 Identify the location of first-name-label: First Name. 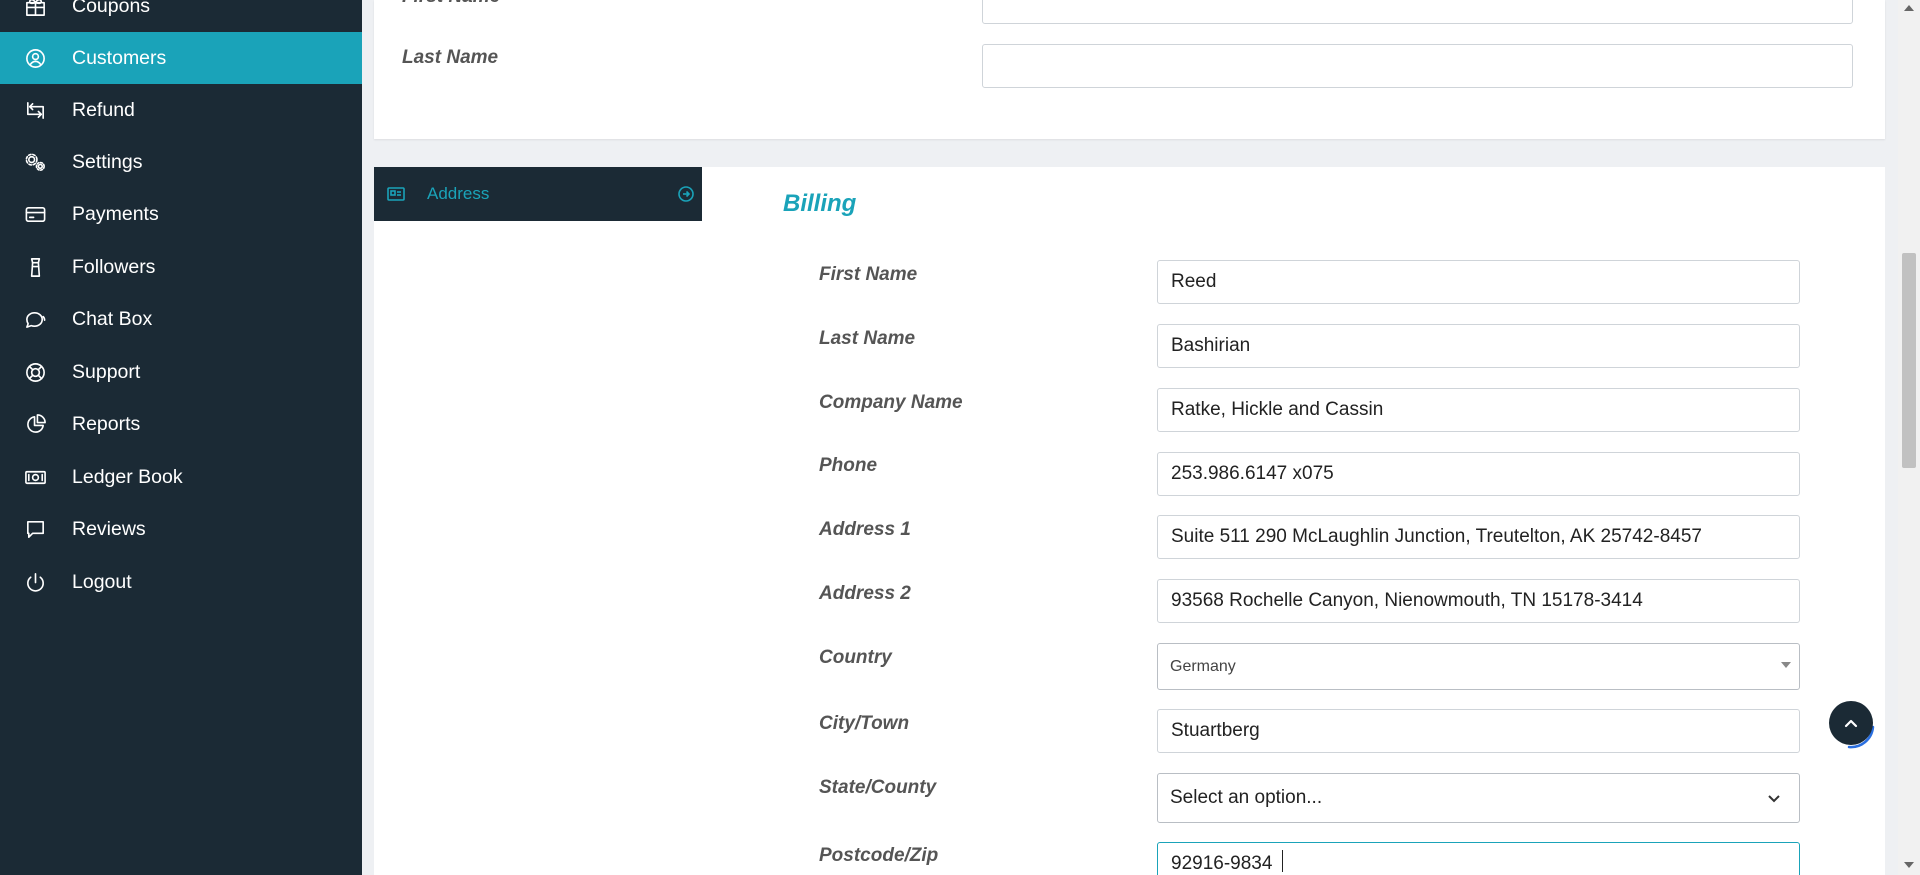
(451, 4).